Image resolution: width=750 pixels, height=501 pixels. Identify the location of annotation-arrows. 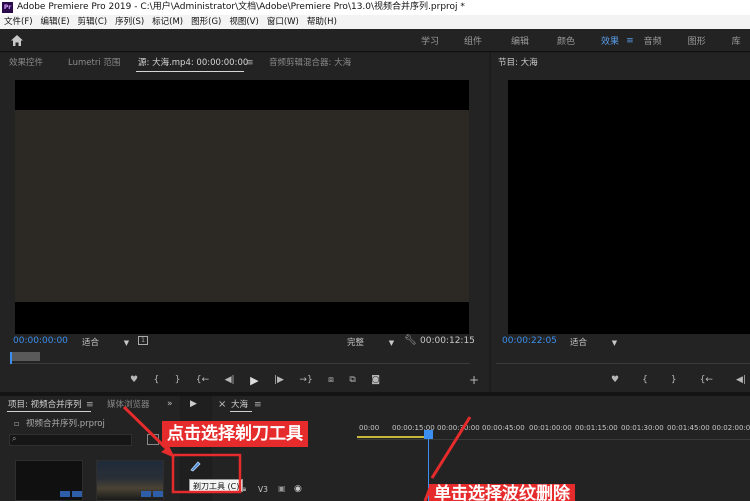
(297, 453).